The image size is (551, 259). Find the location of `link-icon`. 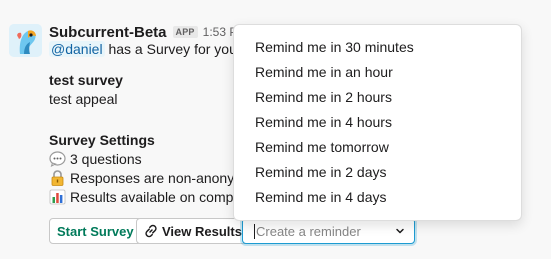

link-icon is located at coordinates (151, 231).